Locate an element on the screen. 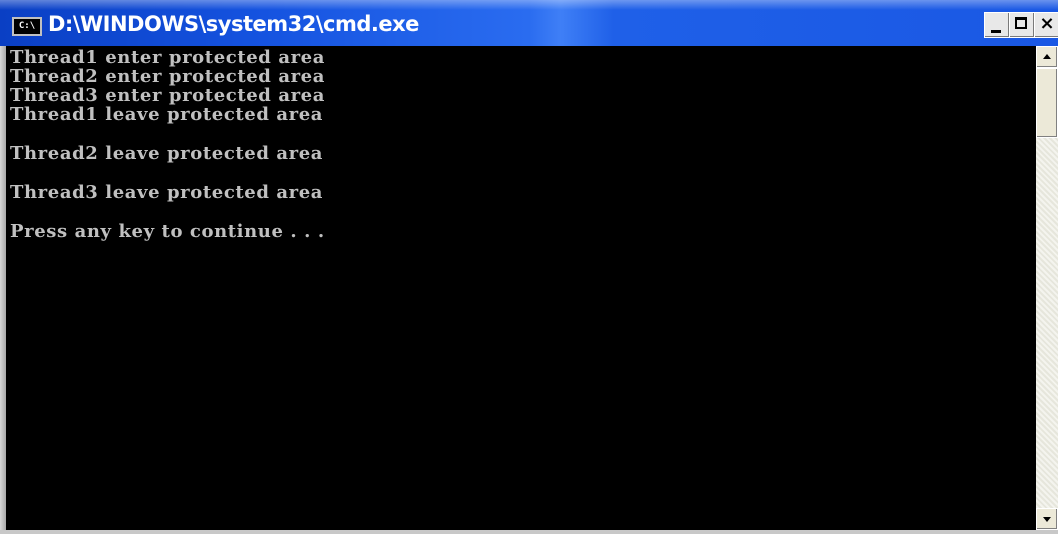  maximize-button is located at coordinates (1022, 25).